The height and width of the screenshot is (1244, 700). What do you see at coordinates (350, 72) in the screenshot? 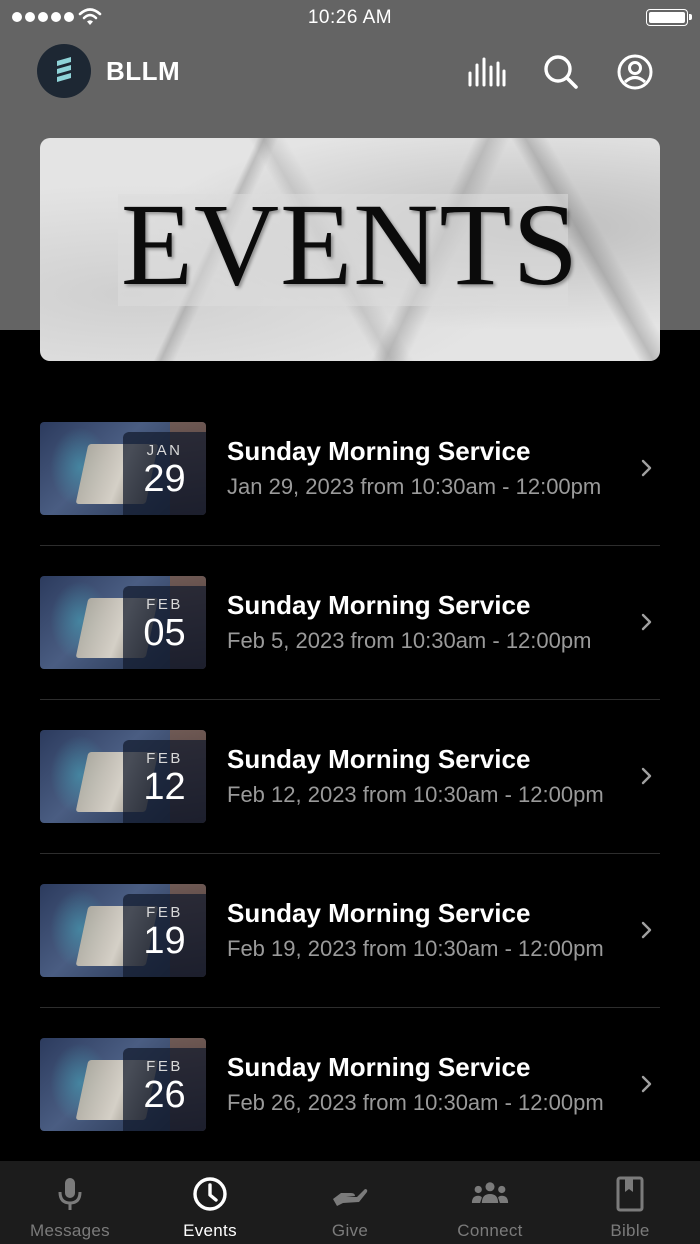
I see `app-header: BLLM` at bounding box center [350, 72].